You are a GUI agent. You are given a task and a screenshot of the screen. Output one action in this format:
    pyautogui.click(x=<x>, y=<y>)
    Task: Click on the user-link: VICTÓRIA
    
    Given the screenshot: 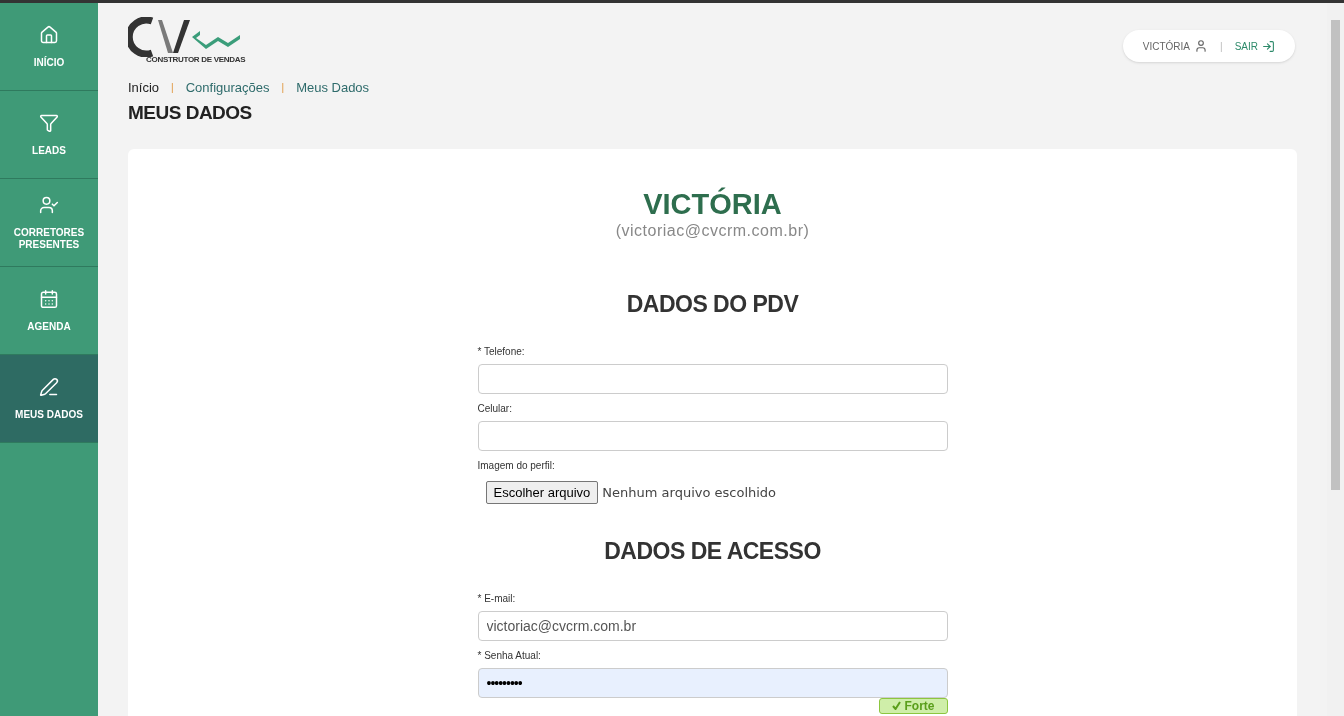 What is the action you would take?
    pyautogui.click(x=1175, y=46)
    